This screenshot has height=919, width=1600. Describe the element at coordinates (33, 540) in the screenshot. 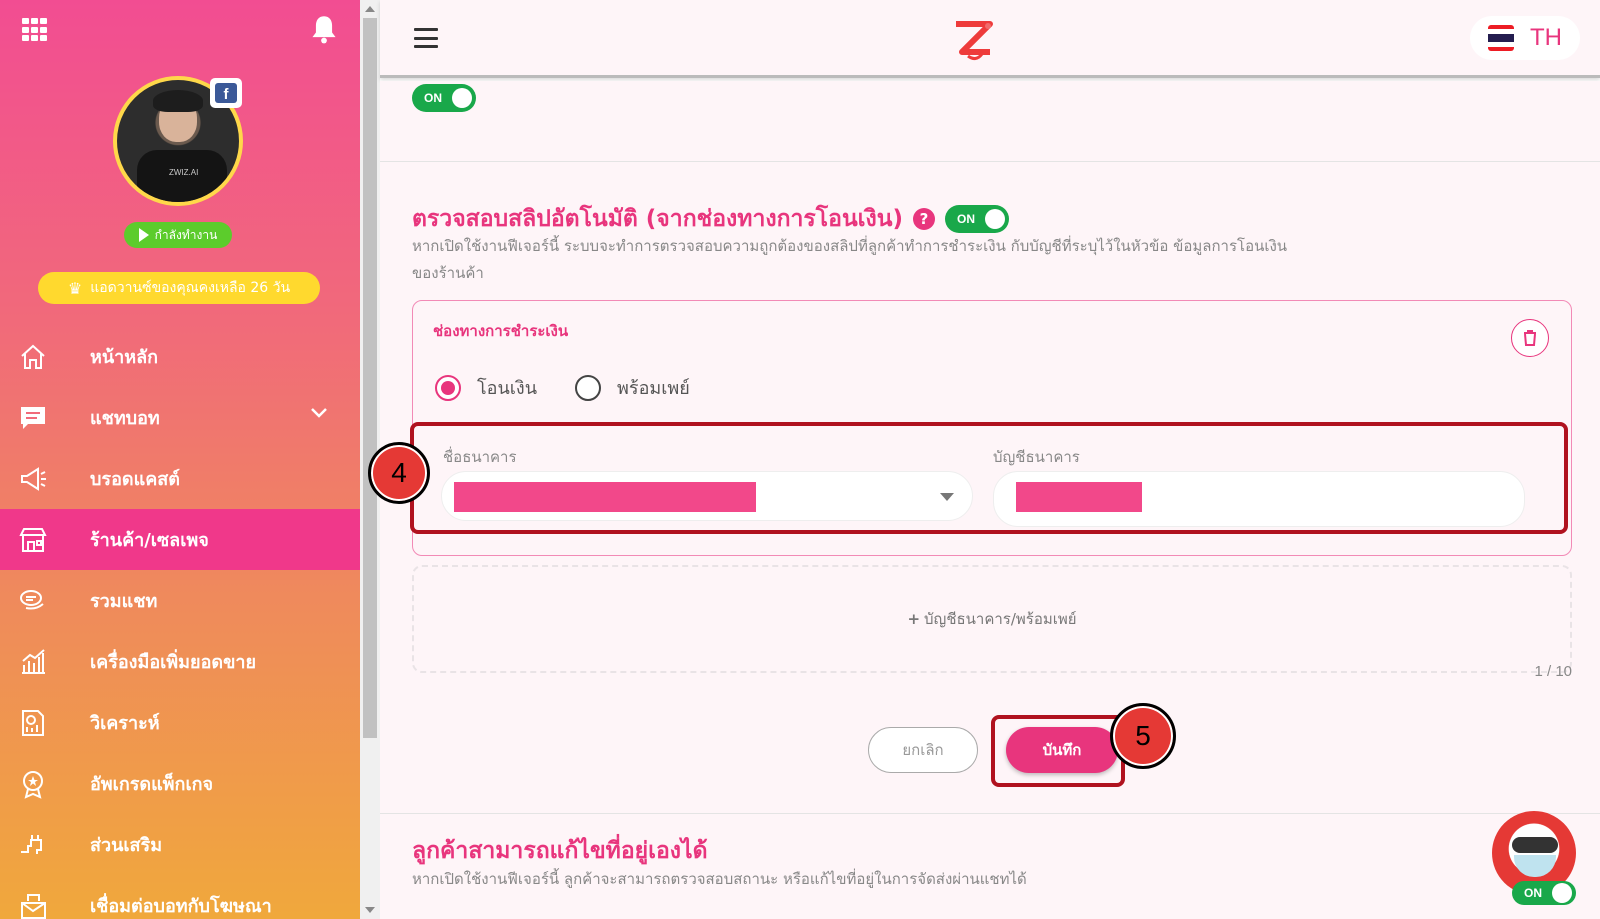

I see `store-icon` at that location.